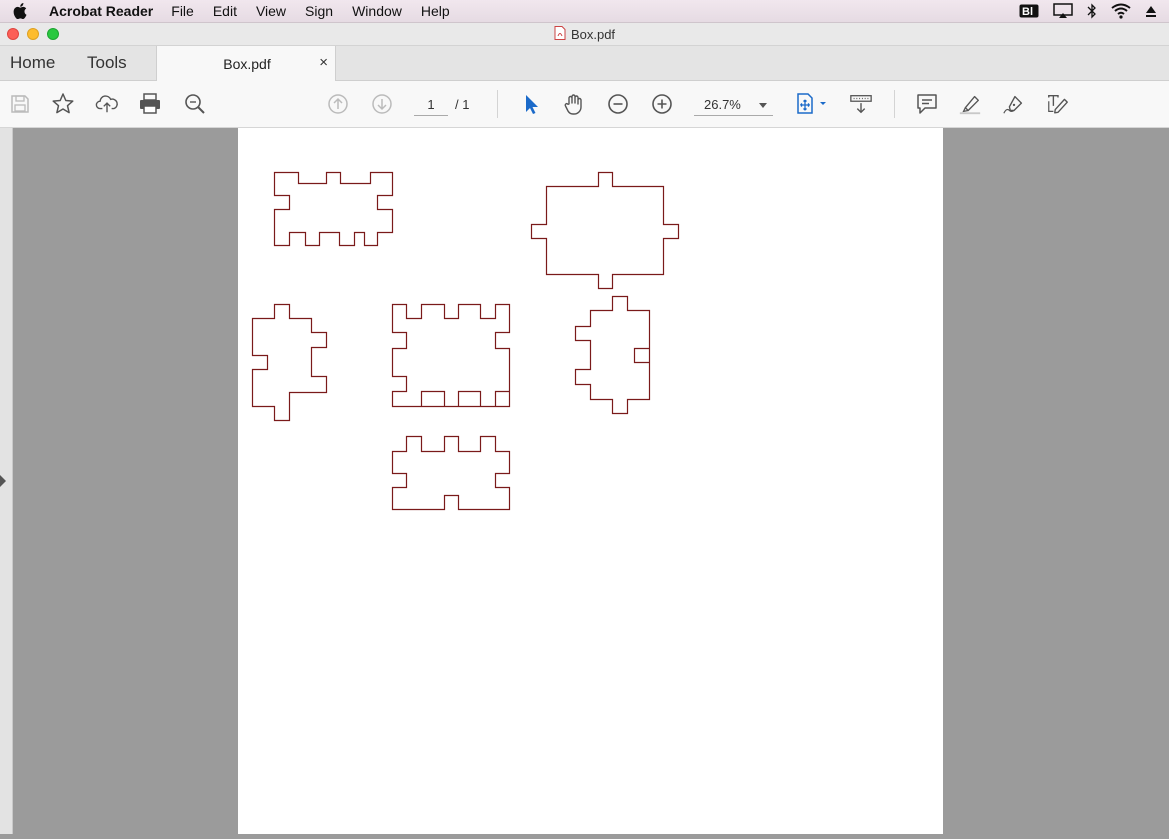  What do you see at coordinates (63, 104) in the screenshot?
I see `bookmark-star-icon` at bounding box center [63, 104].